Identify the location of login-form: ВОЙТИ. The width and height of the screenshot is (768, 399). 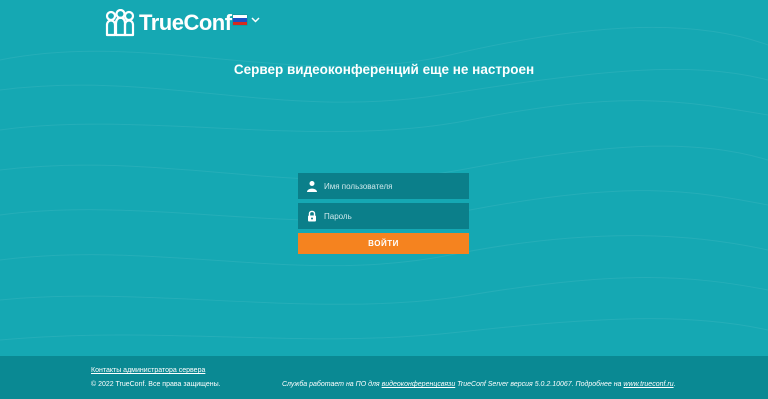
(383, 213).